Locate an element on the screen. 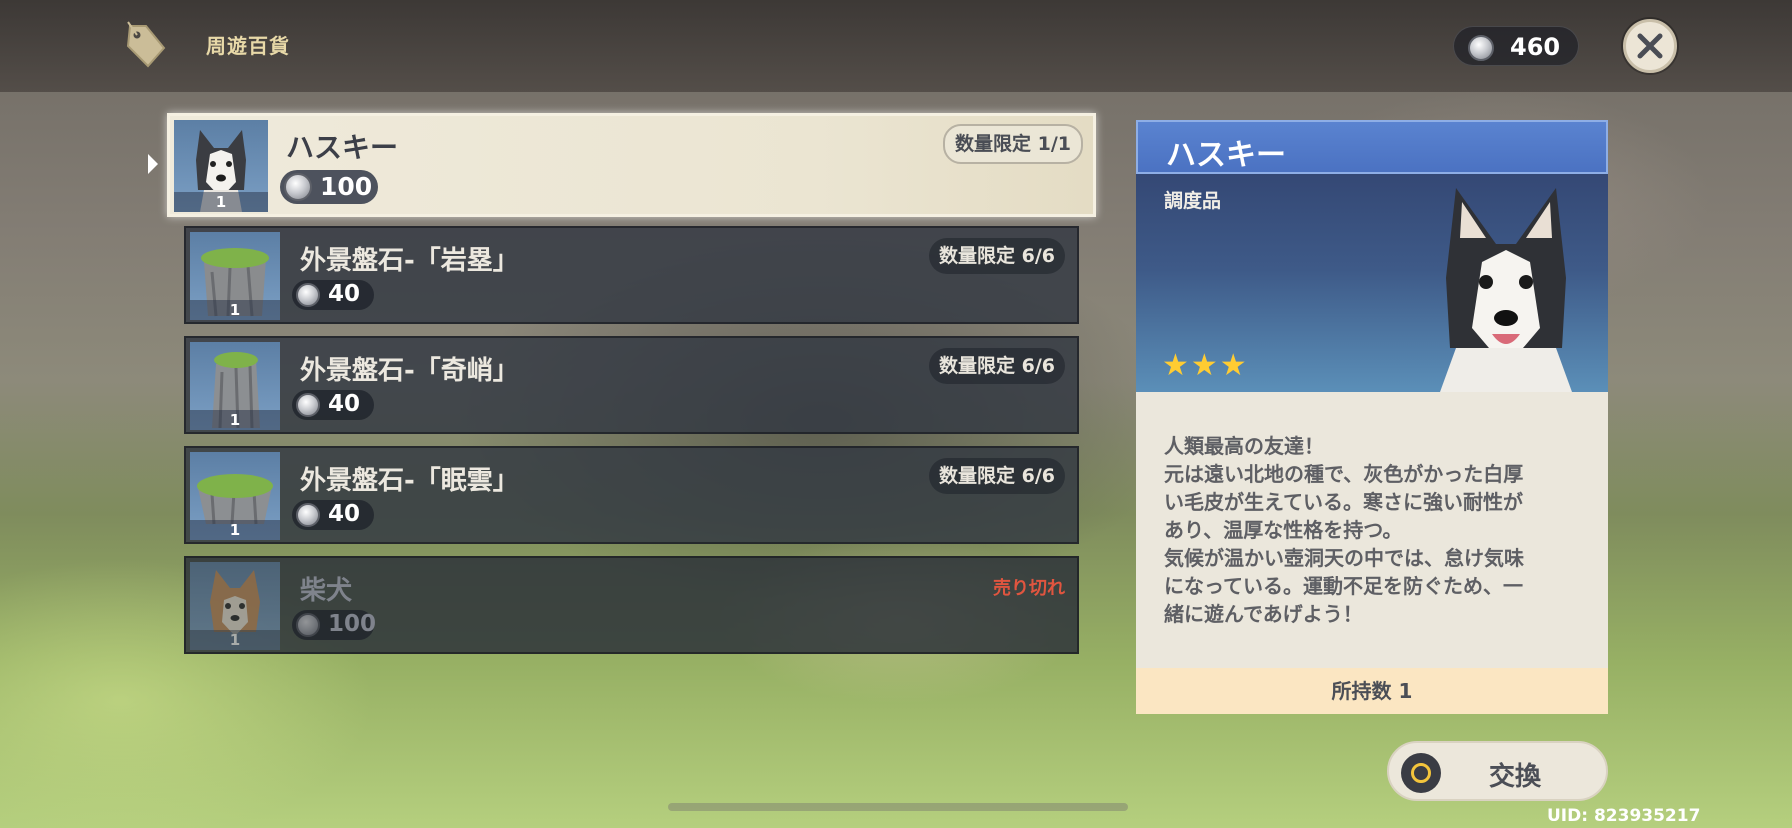 The width and height of the screenshot is (1792, 828). close-icon is located at coordinates (1650, 46).